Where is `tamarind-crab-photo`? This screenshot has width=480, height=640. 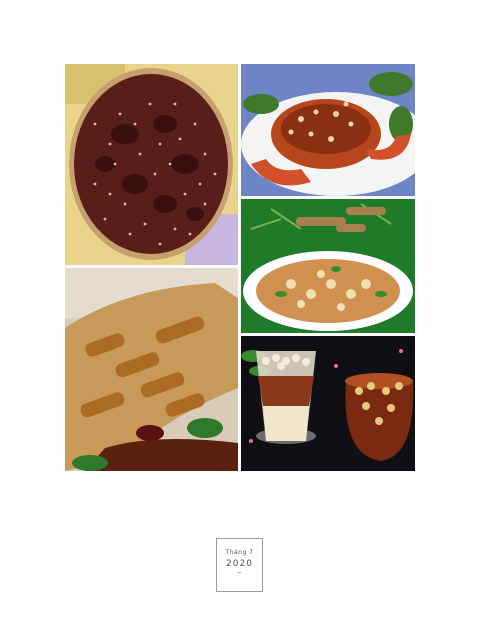 tamarind-crab-photo is located at coordinates (328, 130).